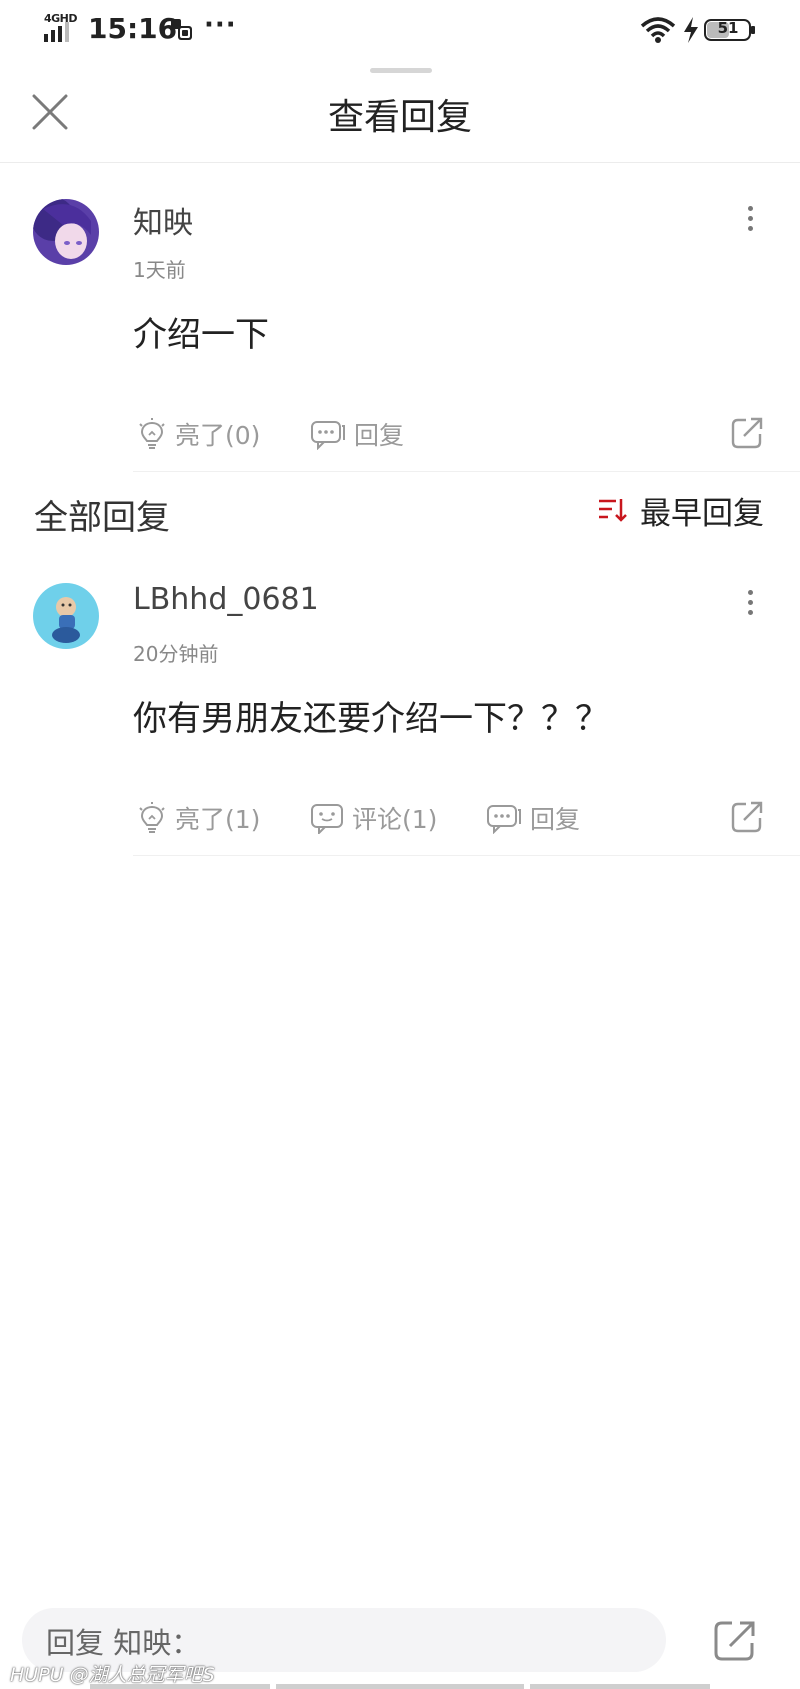 The image size is (800, 1689). What do you see at coordinates (613, 510) in the screenshot?
I see `sort-icon` at bounding box center [613, 510].